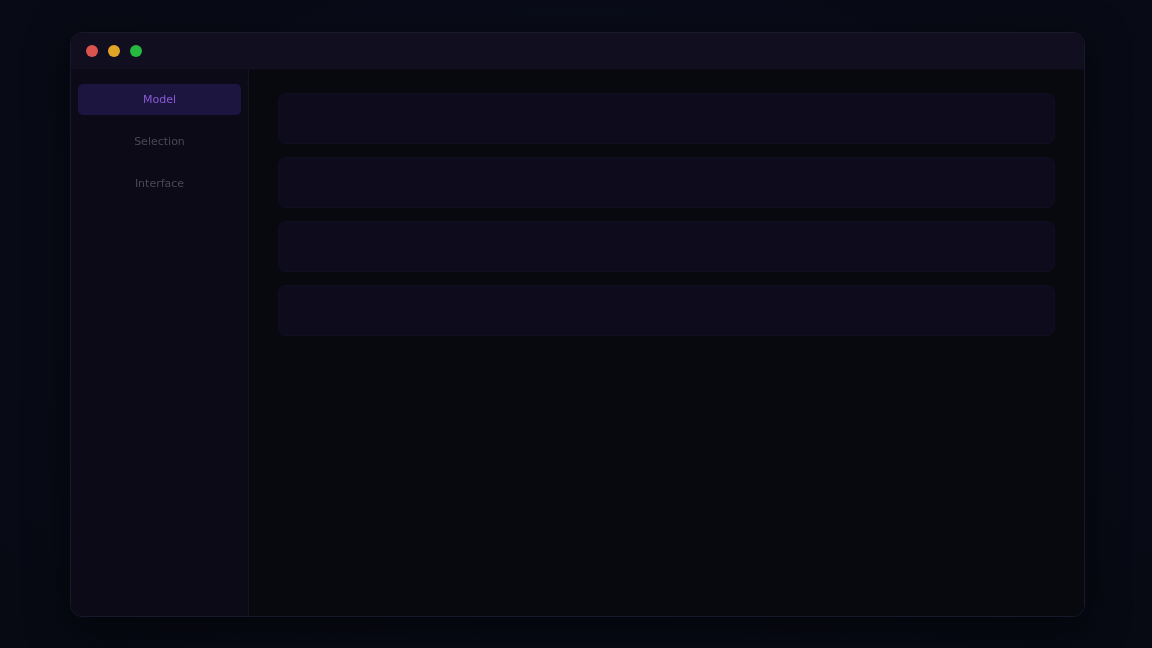 The image size is (1152, 648). Describe the element at coordinates (136, 51) in the screenshot. I see `maximize-icon` at that location.